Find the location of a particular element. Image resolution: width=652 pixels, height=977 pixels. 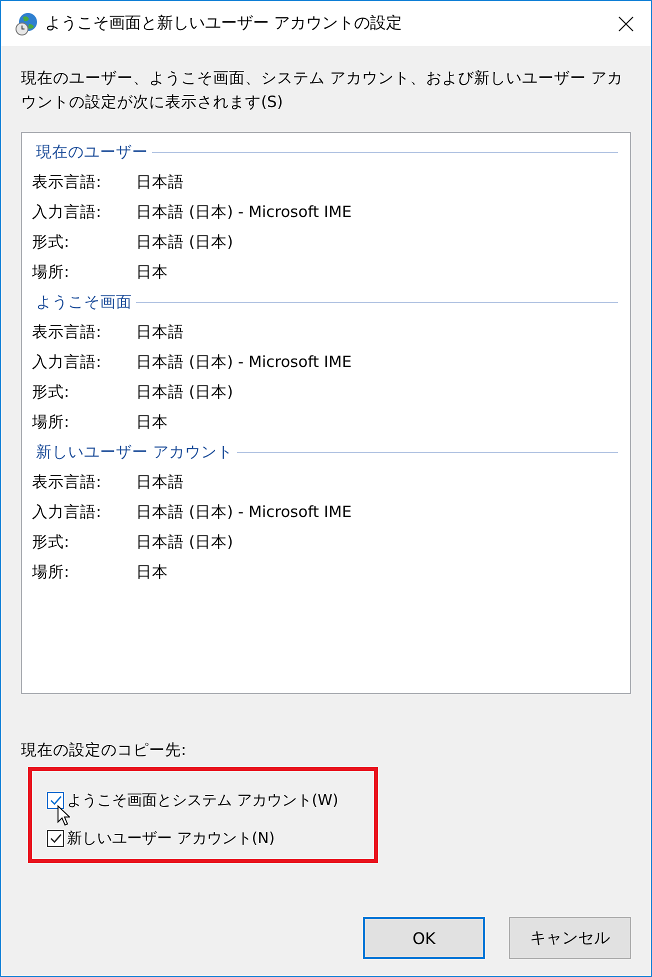

checkbox-label: 新しいユーザー アカウント(N) is located at coordinates (171, 838).